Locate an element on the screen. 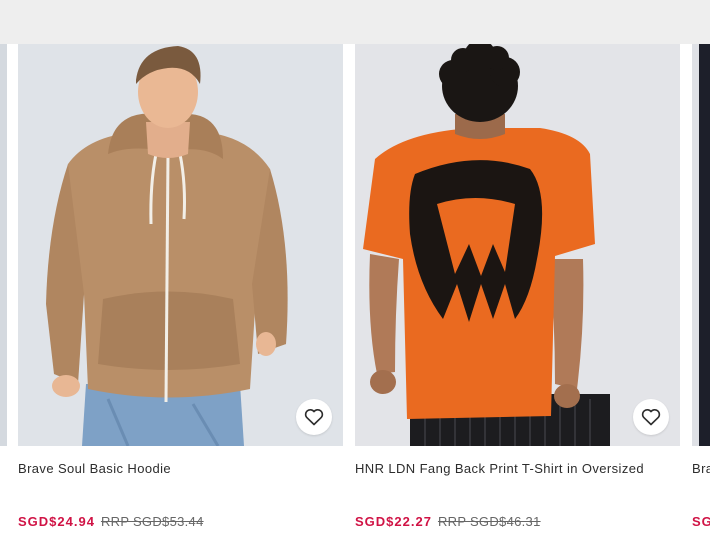 This screenshot has width=710, height=556. header-band is located at coordinates (355, 22).